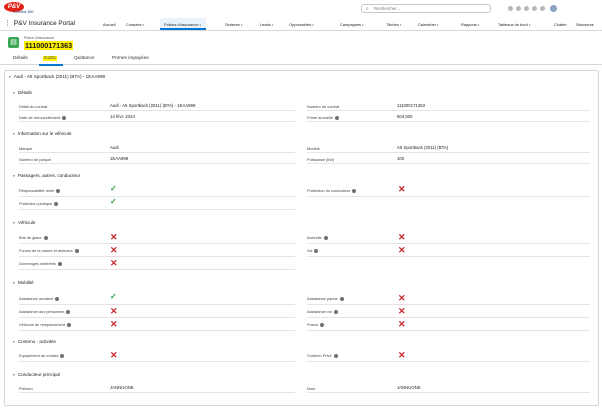 This screenshot has width=602, height=410. Describe the element at coordinates (23, 12) in the screenshot. I see `logo-subtitle: Connect 360` at that location.